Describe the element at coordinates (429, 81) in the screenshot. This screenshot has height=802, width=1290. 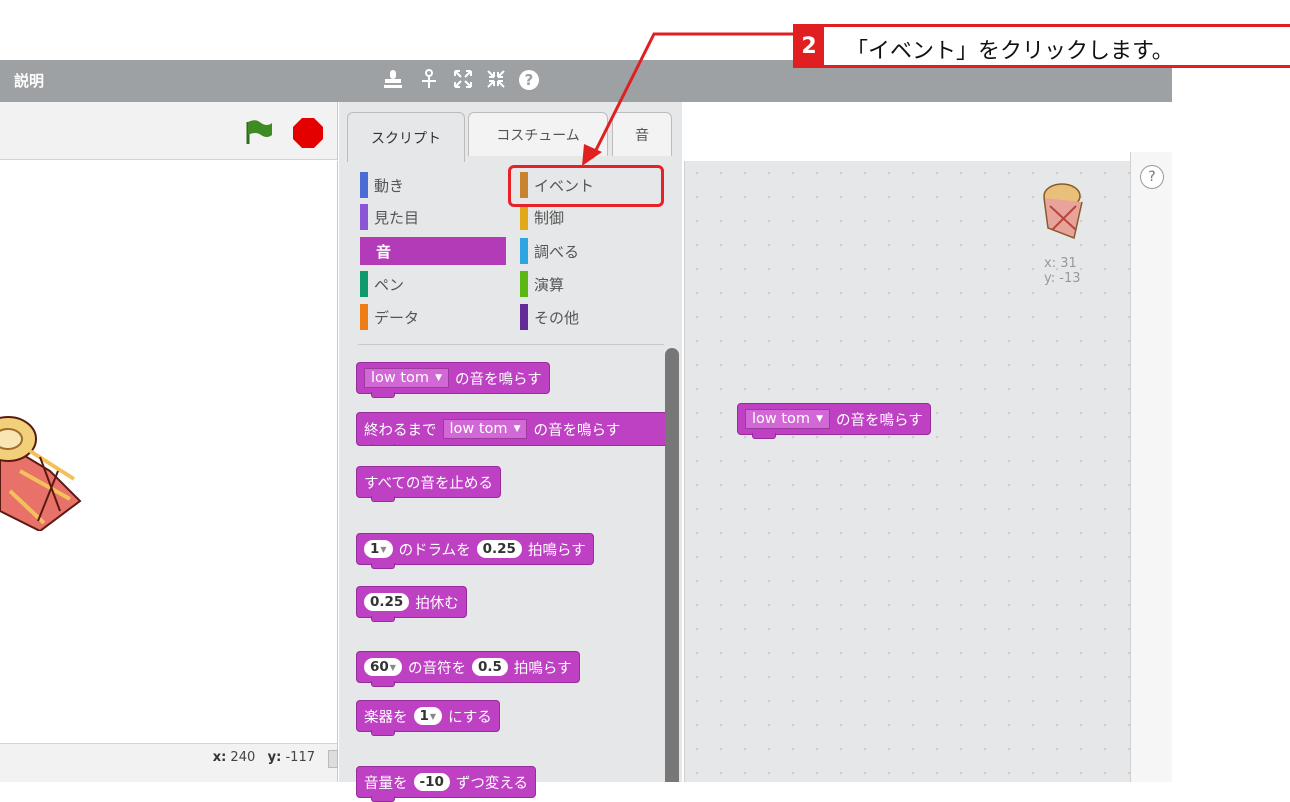
I see `scissors-icon` at that location.